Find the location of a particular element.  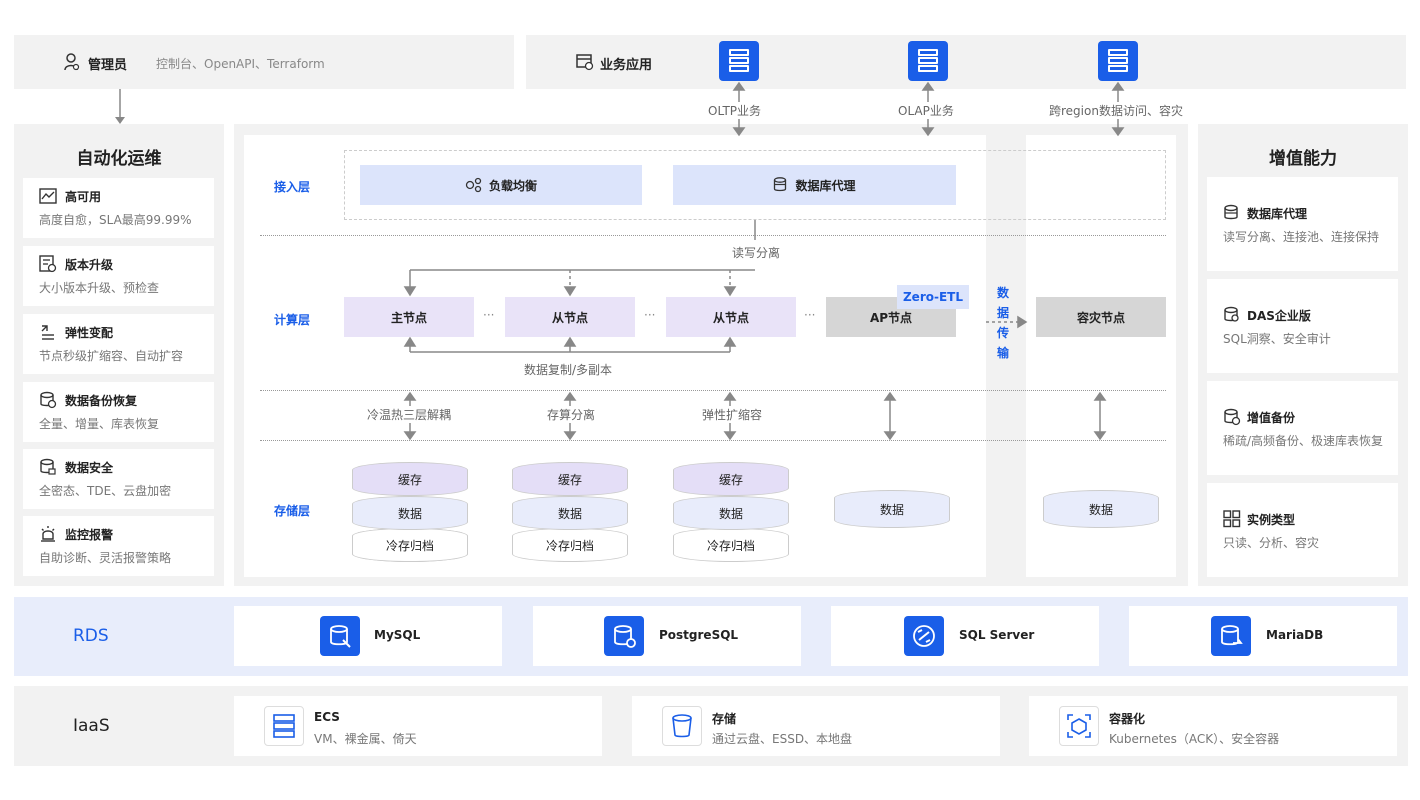

engine-label: MariaDB is located at coordinates (1295, 635).